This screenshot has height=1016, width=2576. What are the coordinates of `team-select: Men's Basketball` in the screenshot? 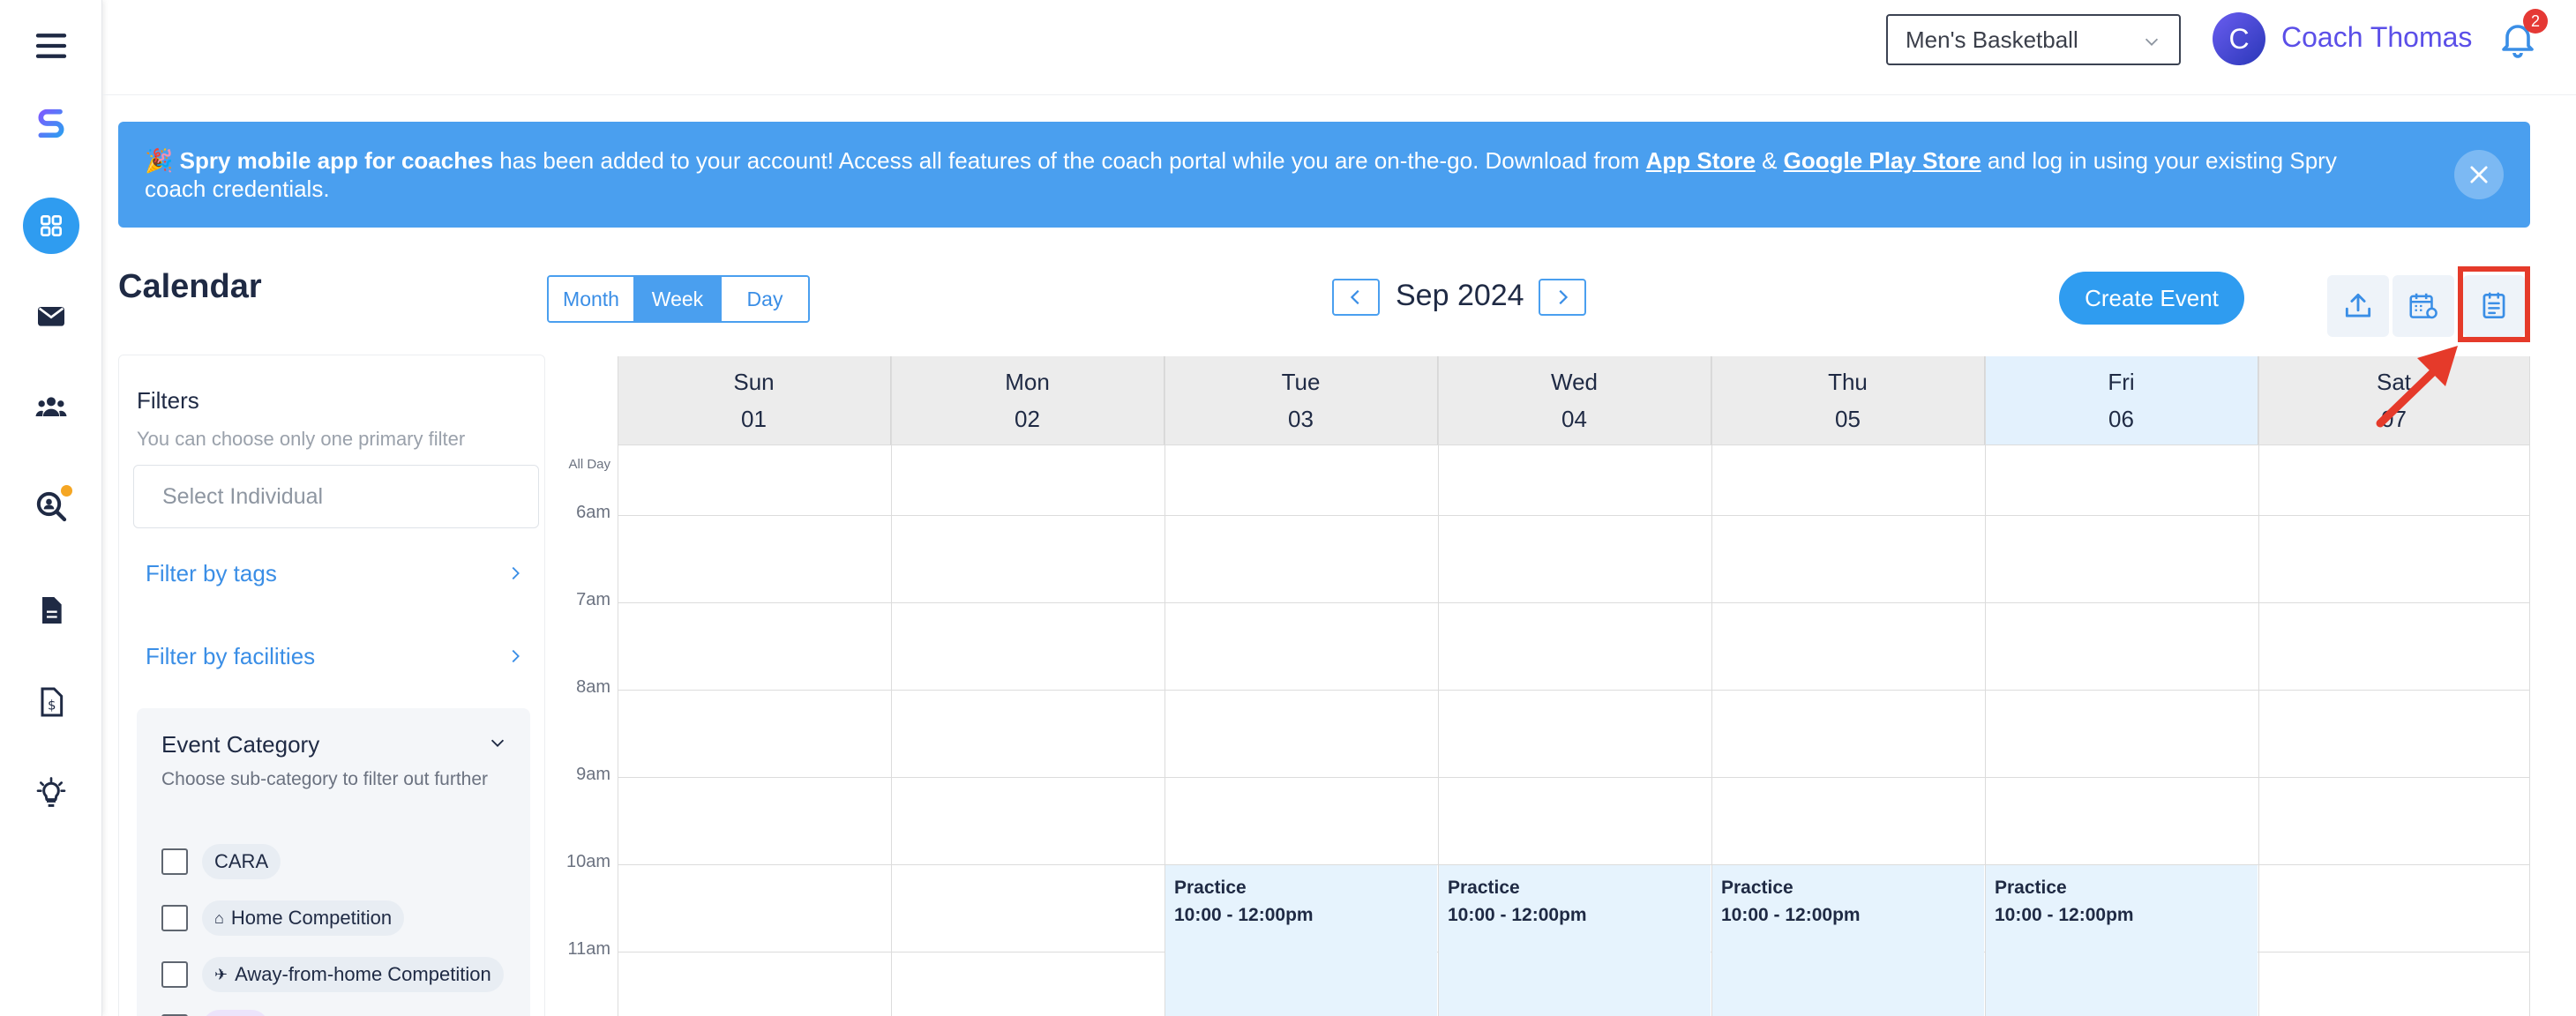 It's located at (2034, 39).